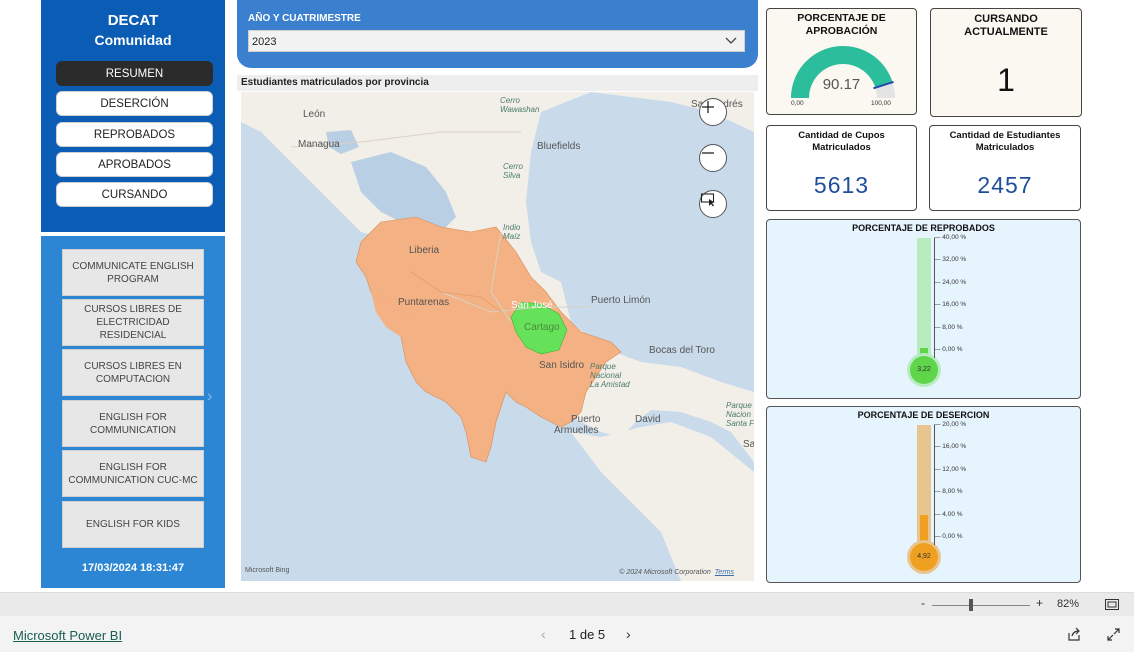 Image resolution: width=1134 pixels, height=652 pixels. I want to click on thermo-fill, so click(924, 530).